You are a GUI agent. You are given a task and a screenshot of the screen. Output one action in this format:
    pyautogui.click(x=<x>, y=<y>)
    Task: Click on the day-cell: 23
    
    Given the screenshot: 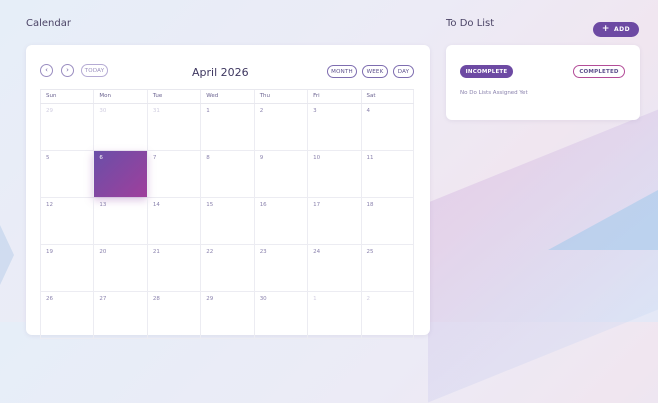 What is the action you would take?
    pyautogui.click(x=280, y=268)
    